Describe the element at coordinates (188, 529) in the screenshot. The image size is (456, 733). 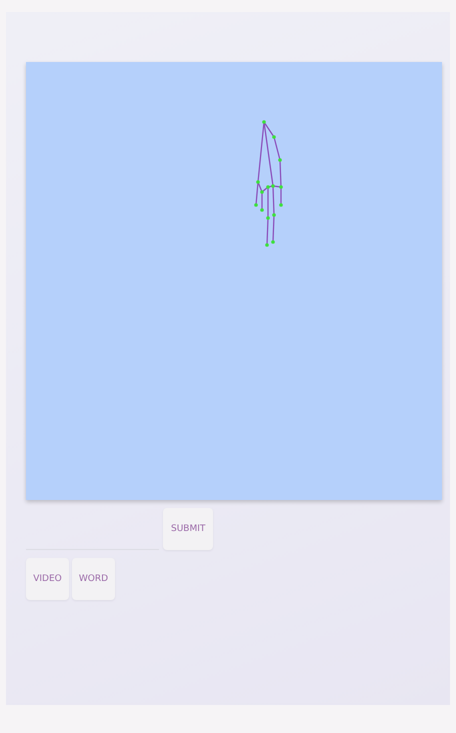
I see `submit-button: SUBMIT` at that location.